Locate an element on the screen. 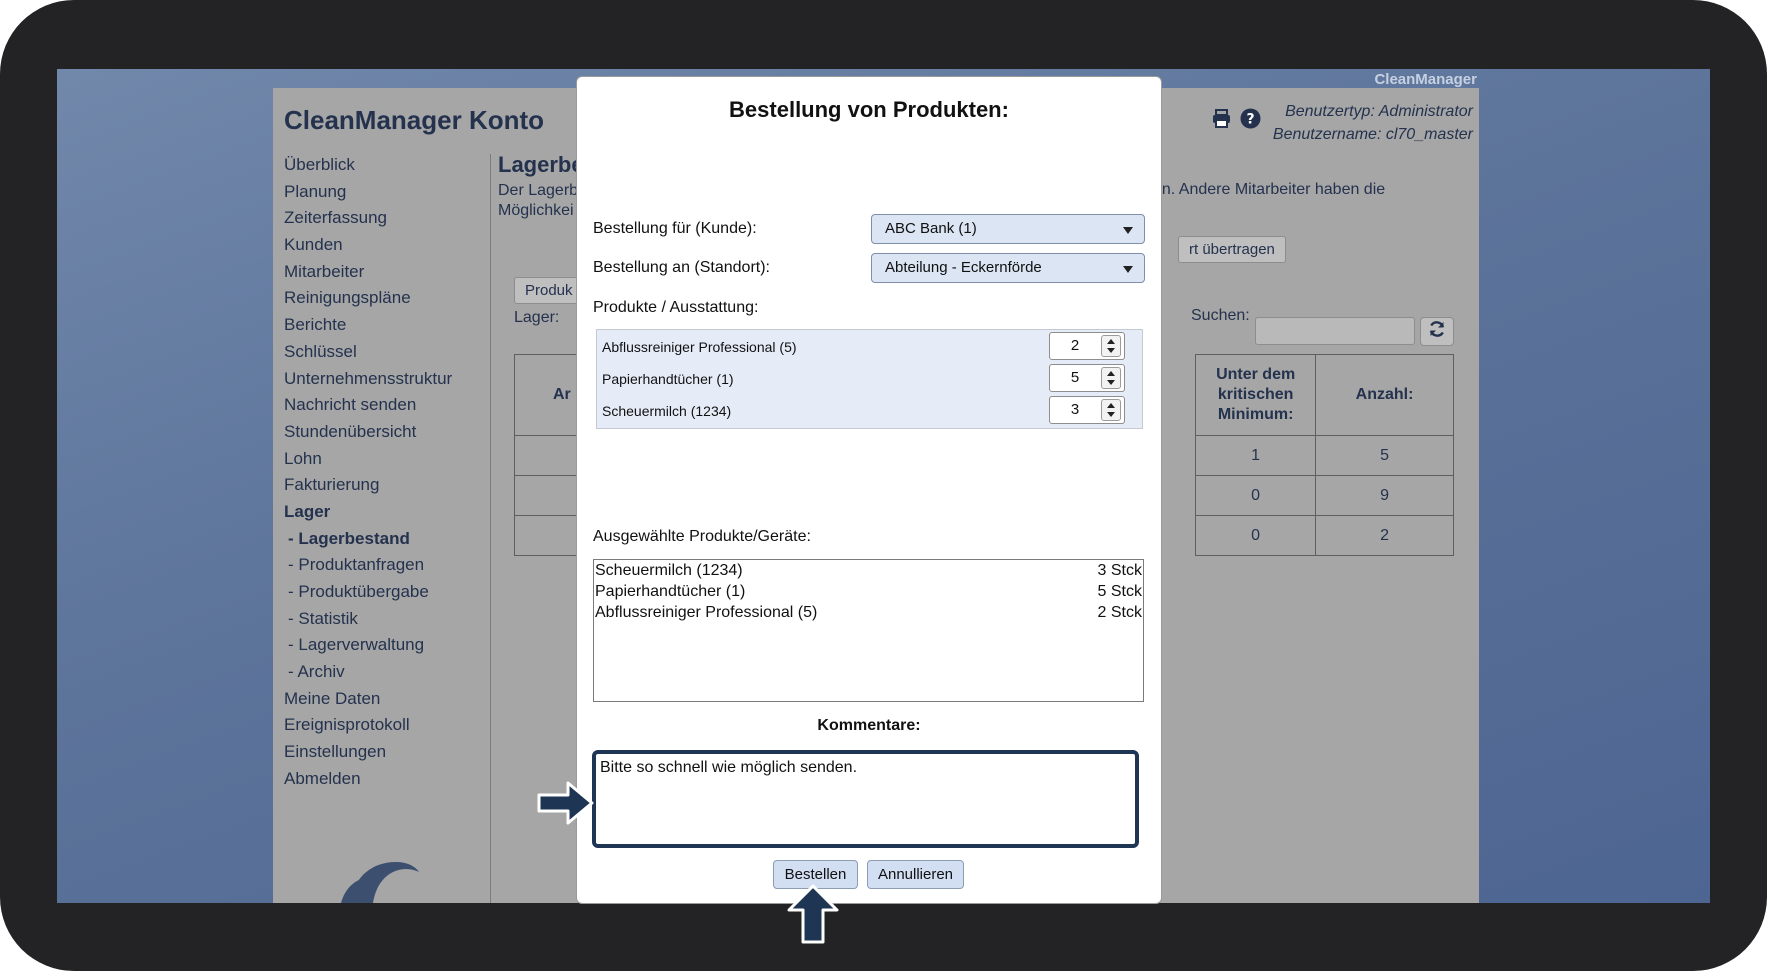 This screenshot has width=1767, height=971. help-icon: ? is located at coordinates (1250, 118).